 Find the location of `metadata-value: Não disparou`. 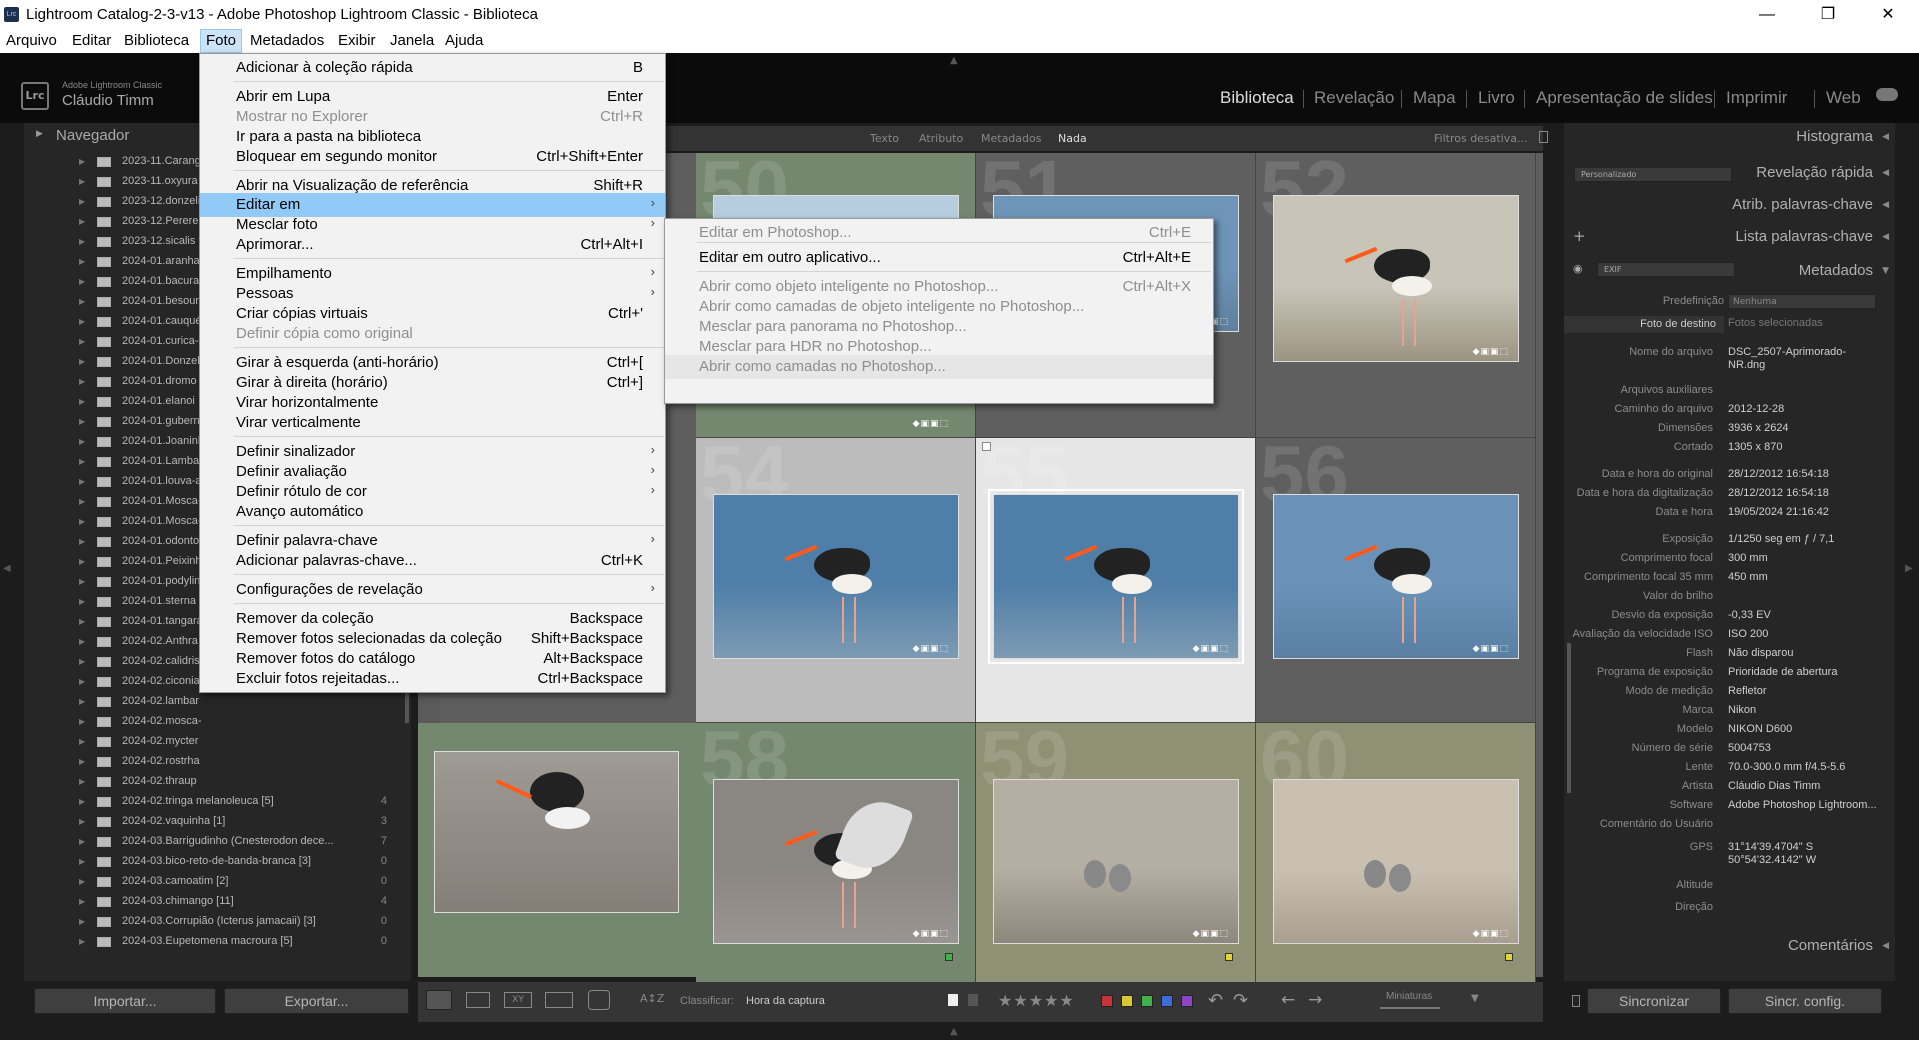

metadata-value: Não disparou is located at coordinates (1760, 653).